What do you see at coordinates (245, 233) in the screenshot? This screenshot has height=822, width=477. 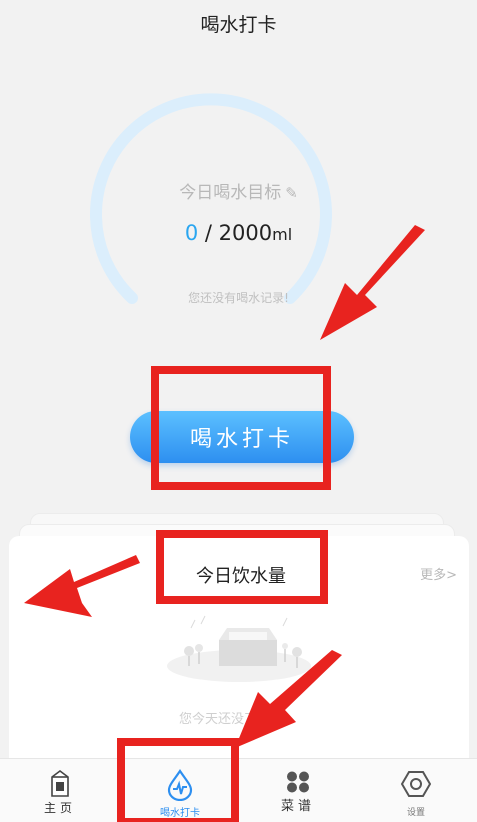 I see `target-intake: 2000` at bounding box center [245, 233].